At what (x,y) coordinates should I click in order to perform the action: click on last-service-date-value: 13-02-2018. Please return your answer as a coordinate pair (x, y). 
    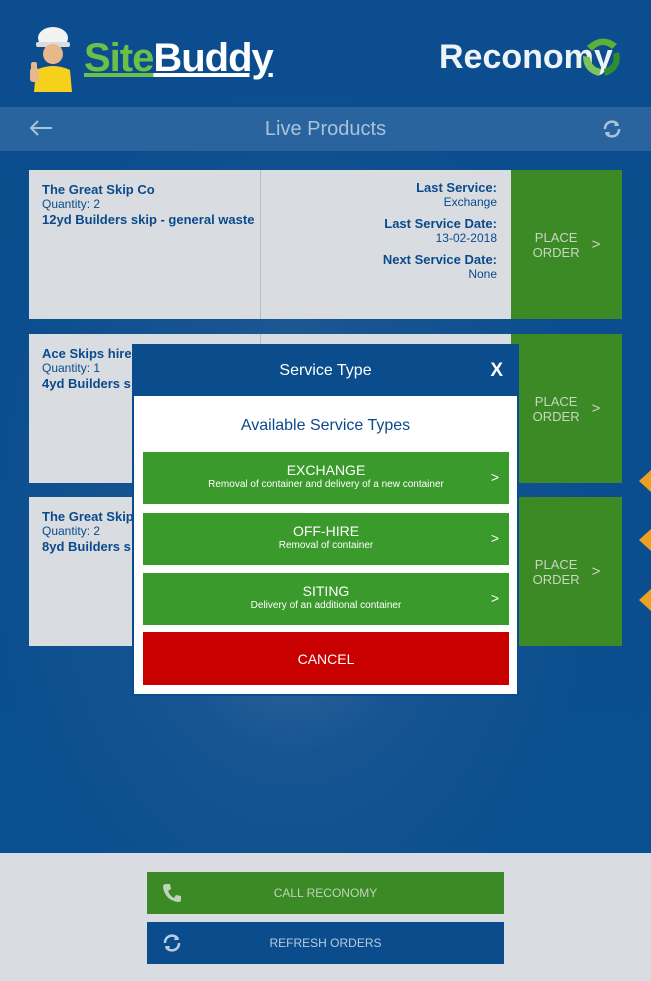
    Looking at the image, I should click on (466, 238).